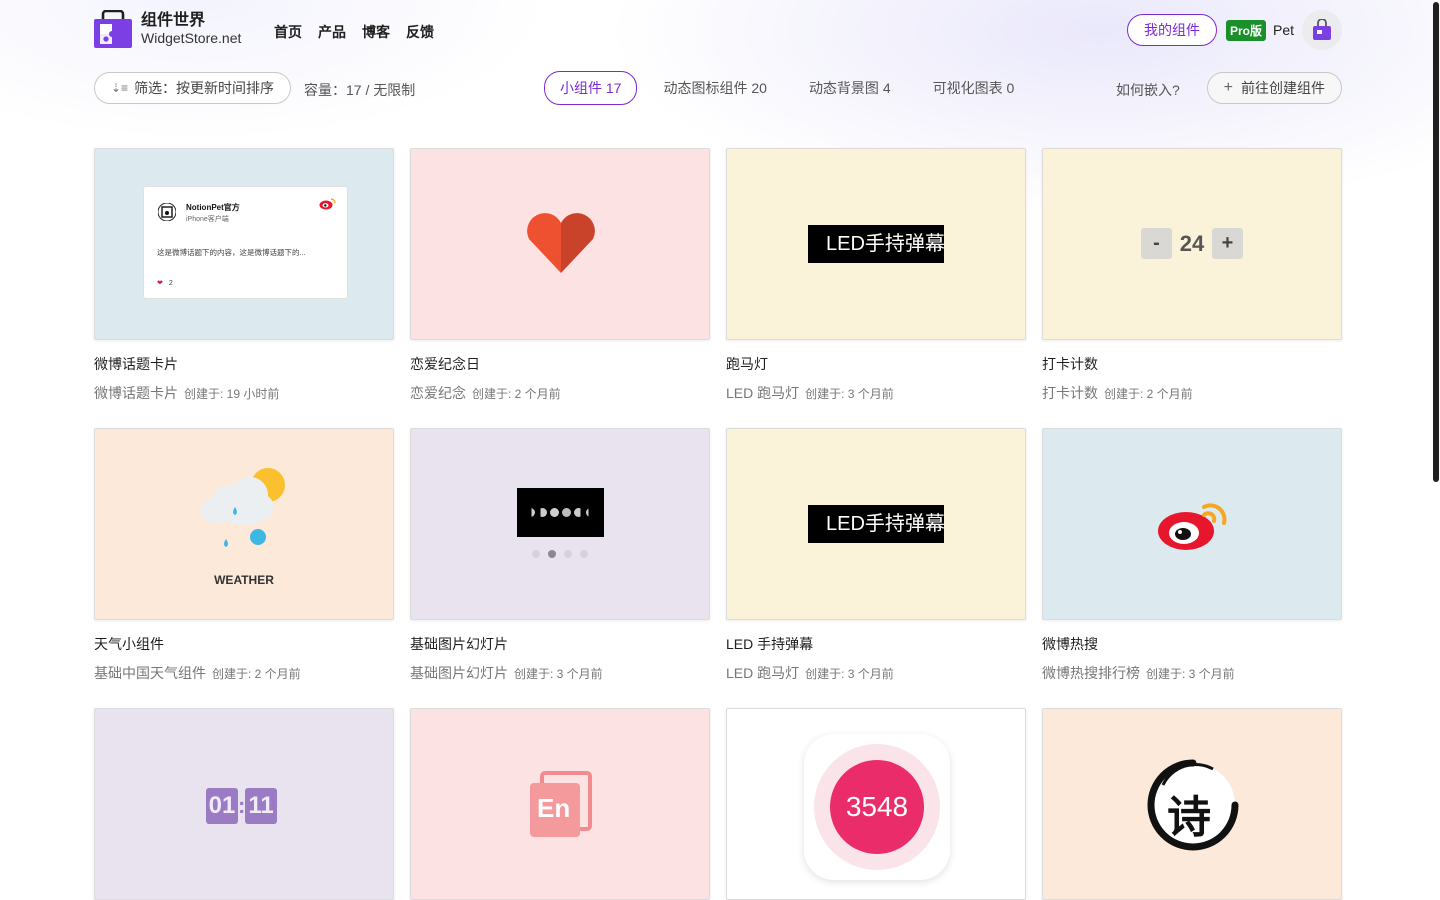 The height and width of the screenshot is (900, 1440). Describe the element at coordinates (376, 32) in the screenshot. I see `nav-blog: 博客` at that location.